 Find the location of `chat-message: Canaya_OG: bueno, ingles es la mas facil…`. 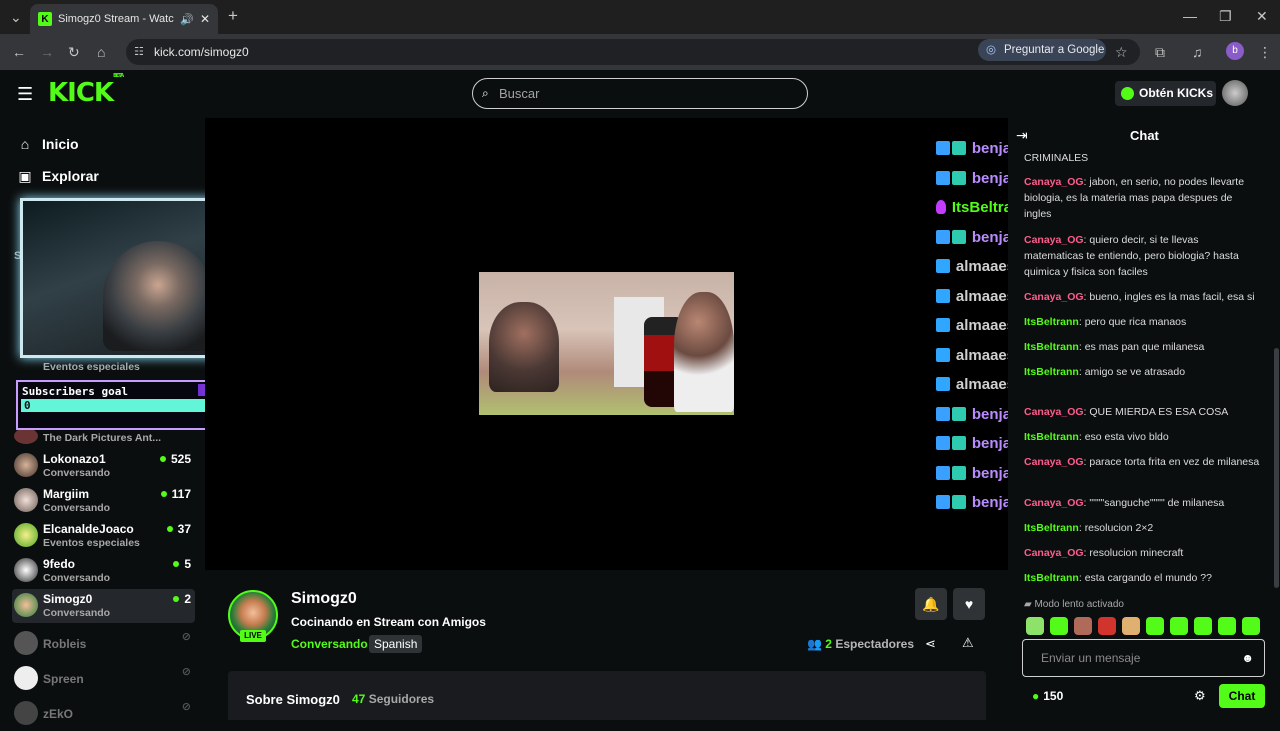

chat-message: Canaya_OG: bueno, ingles es la mas facil… is located at coordinates (1139, 297).